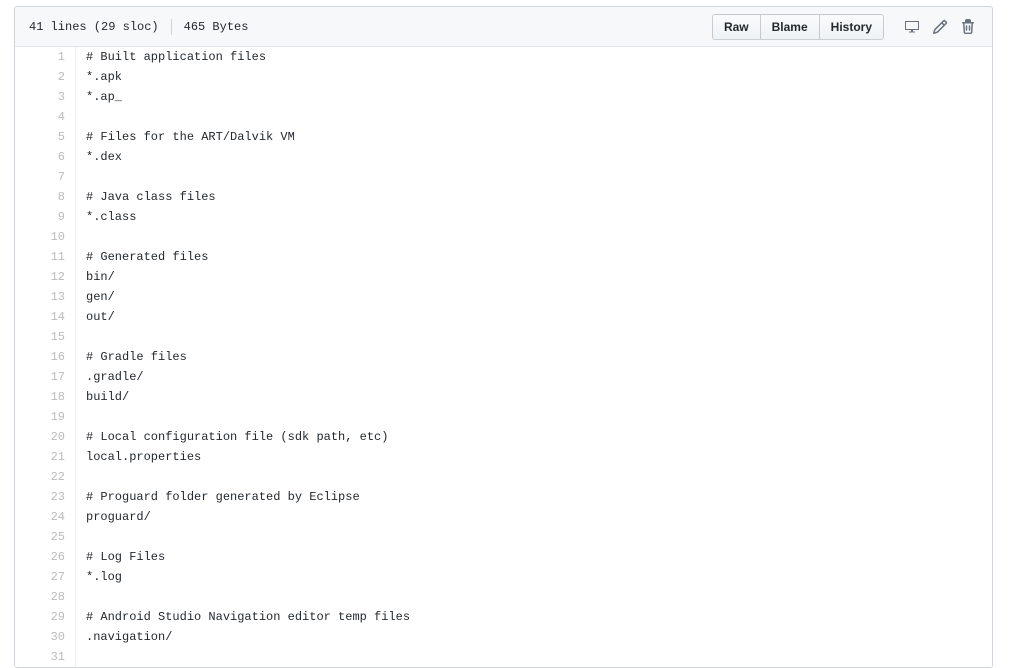 This screenshot has width=1009, height=668. Describe the element at coordinates (45, 397) in the screenshot. I see `line-number: 18` at that location.